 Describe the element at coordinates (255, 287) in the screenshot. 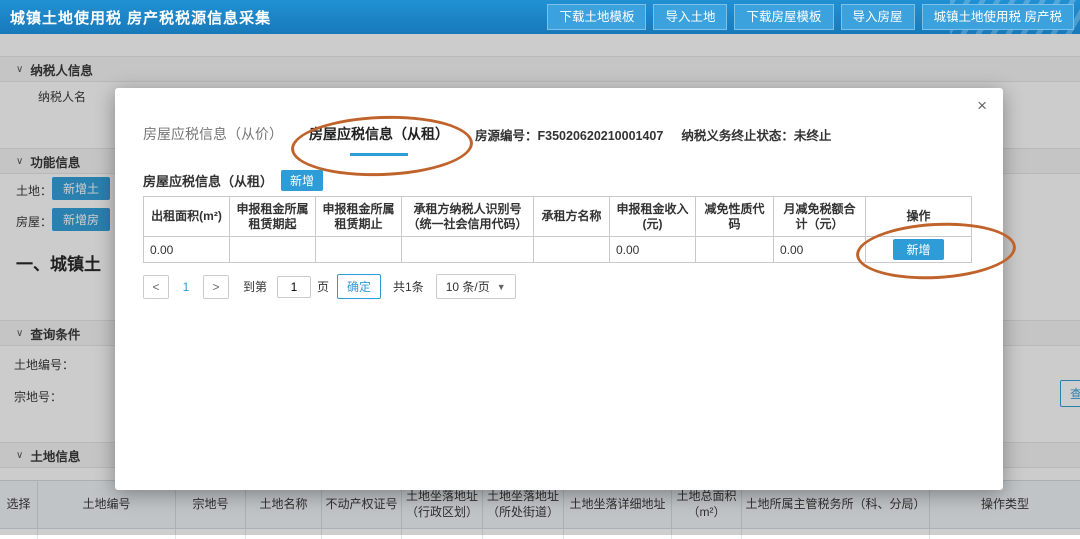

I see `goto-label: 到第` at that location.